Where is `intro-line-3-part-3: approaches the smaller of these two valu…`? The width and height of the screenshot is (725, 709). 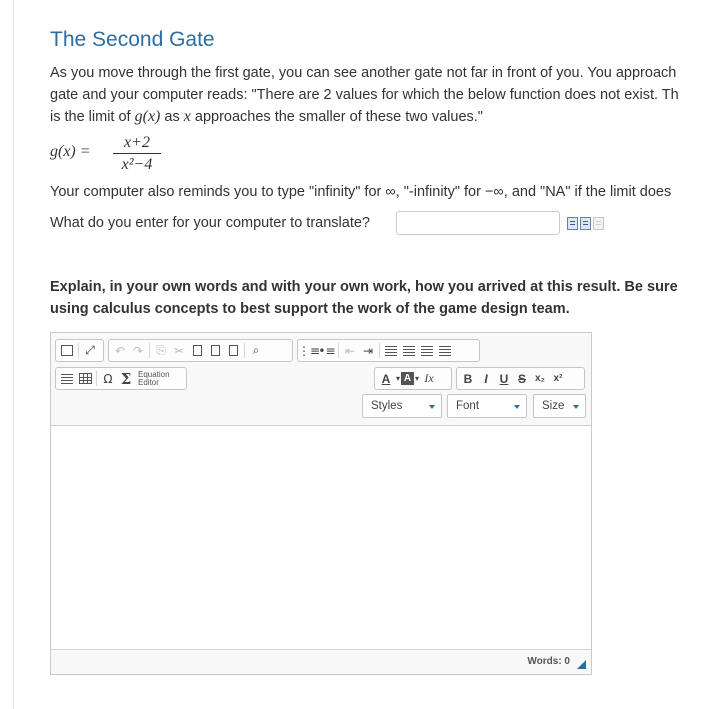
intro-line-3-part-3: approaches the smaller of these two valu… is located at coordinates (336, 117).